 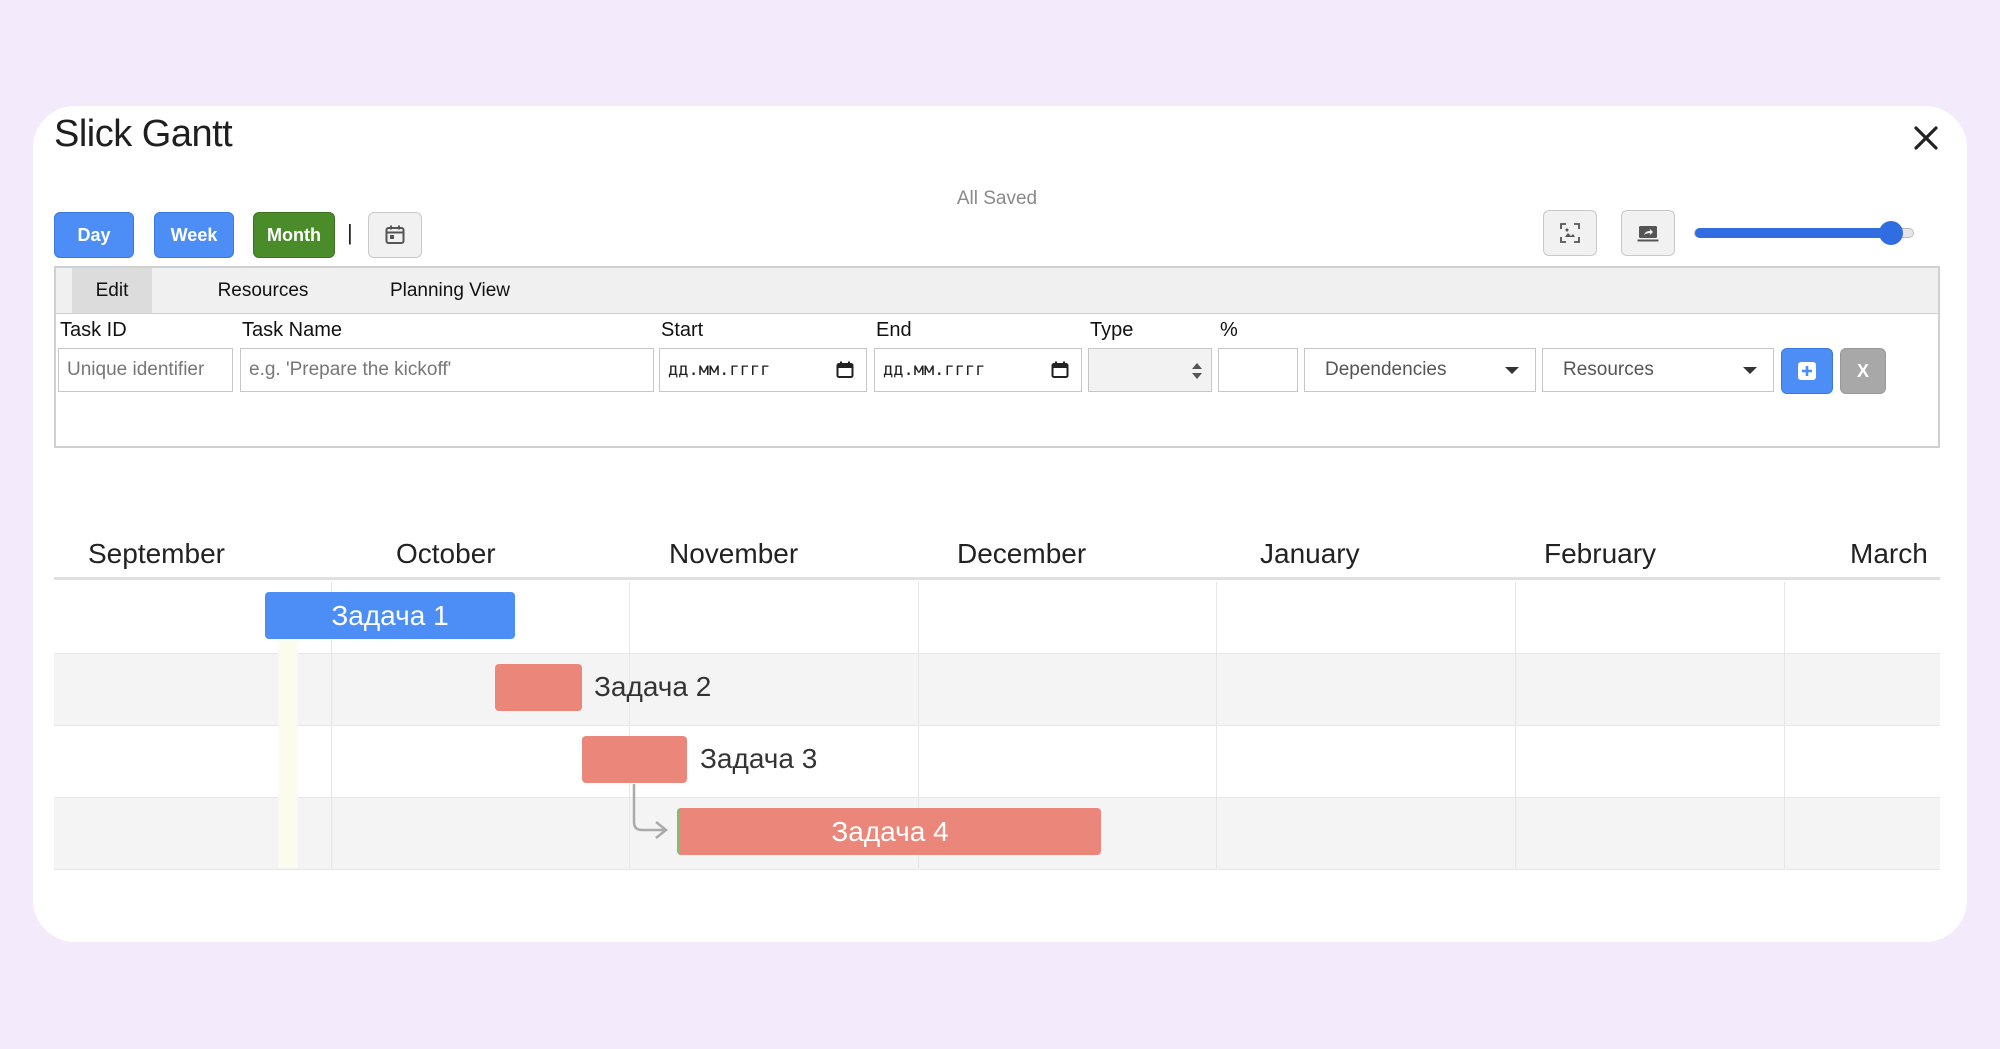 I want to click on add-task-button, so click(x=1807, y=371).